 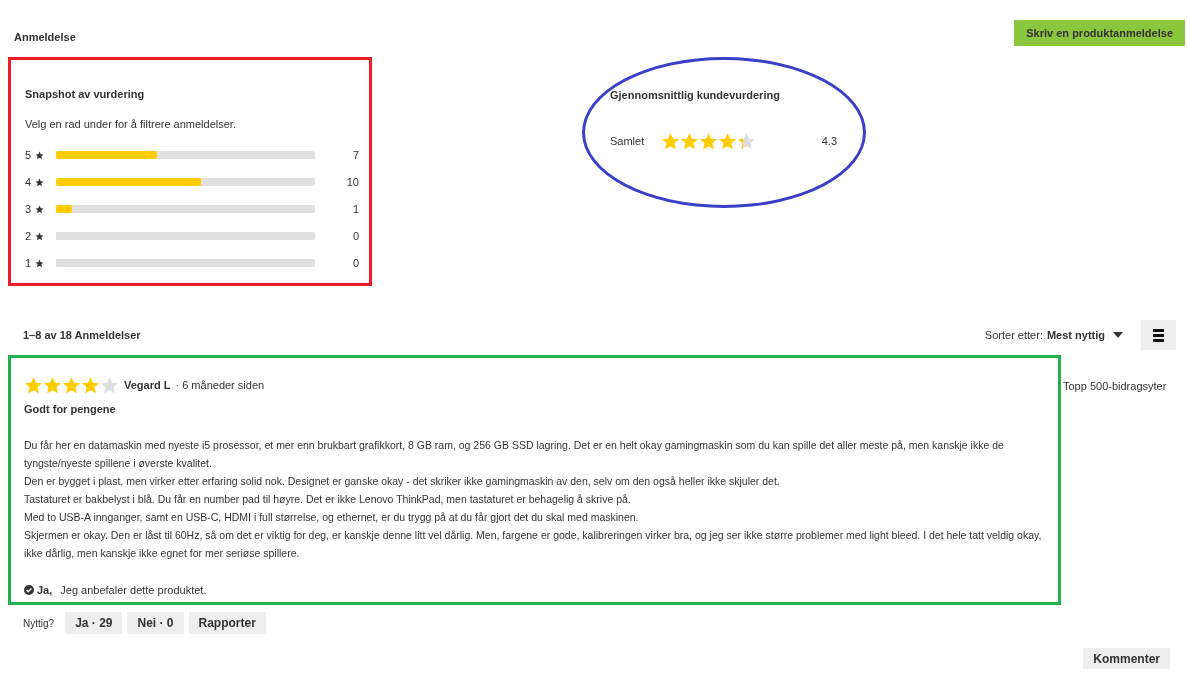 What do you see at coordinates (1118, 335) in the screenshot?
I see `caret-icon` at bounding box center [1118, 335].